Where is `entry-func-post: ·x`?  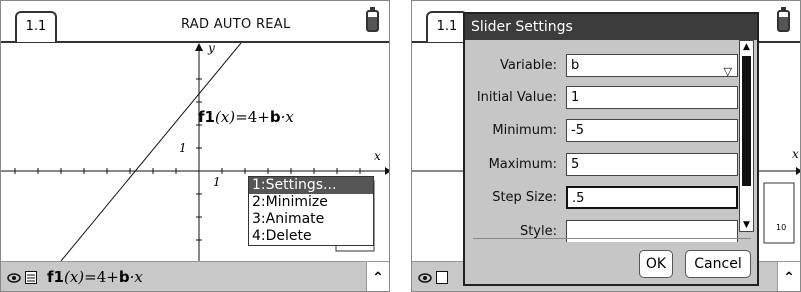
entry-func-post: ·x is located at coordinates (136, 277).